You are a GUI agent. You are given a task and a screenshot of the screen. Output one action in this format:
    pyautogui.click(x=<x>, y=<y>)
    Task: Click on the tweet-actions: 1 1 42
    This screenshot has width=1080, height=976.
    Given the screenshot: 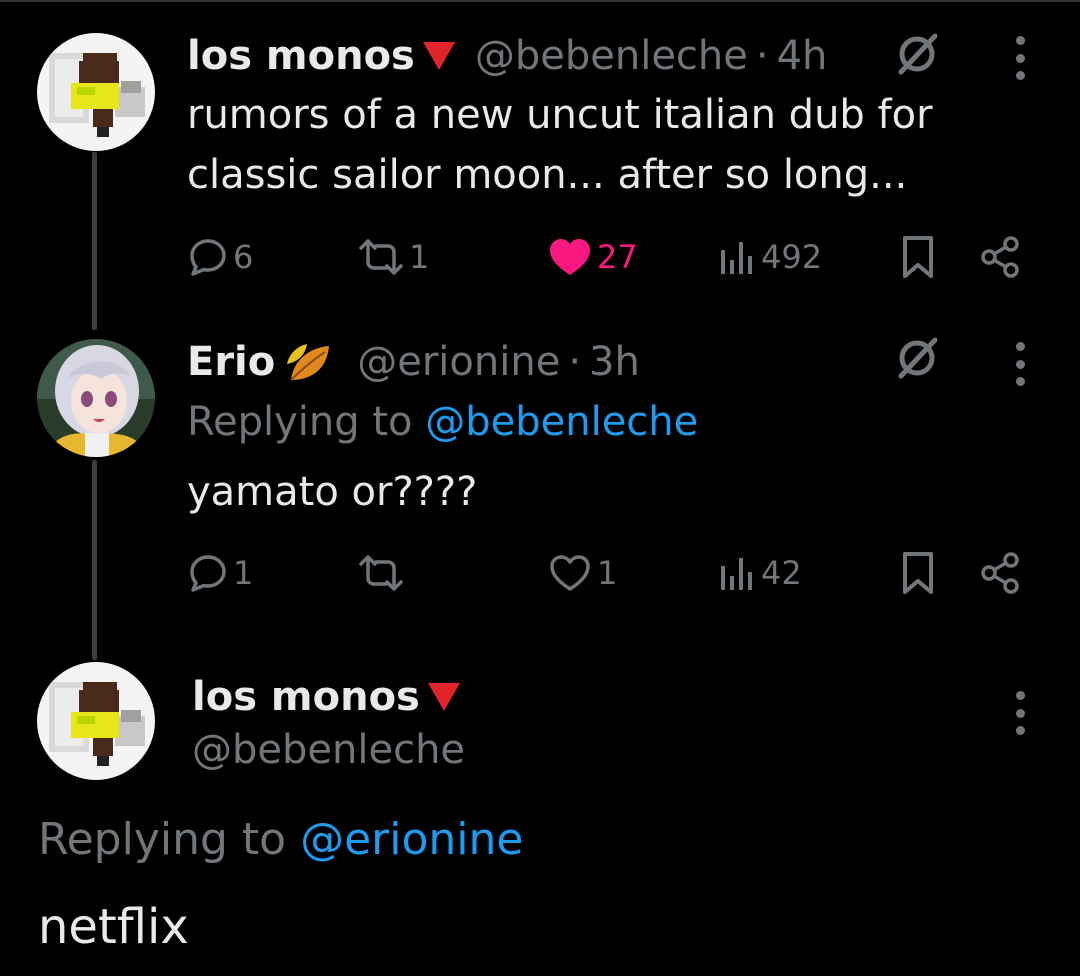 What is the action you would take?
    pyautogui.click(x=607, y=573)
    